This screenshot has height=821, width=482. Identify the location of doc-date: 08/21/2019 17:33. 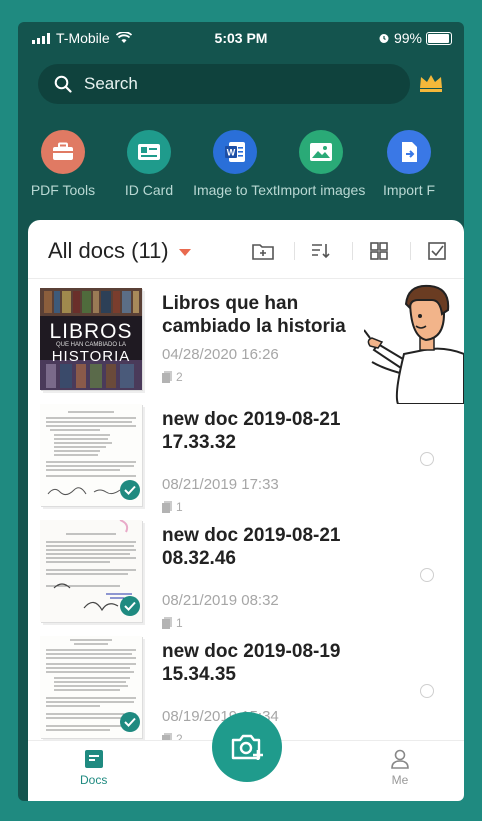
(220, 484).